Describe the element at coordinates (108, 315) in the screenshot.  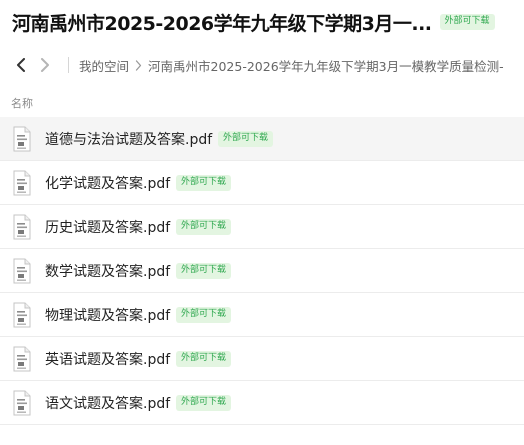
I see `file-name: 物理试题及答案.pdf` at that location.